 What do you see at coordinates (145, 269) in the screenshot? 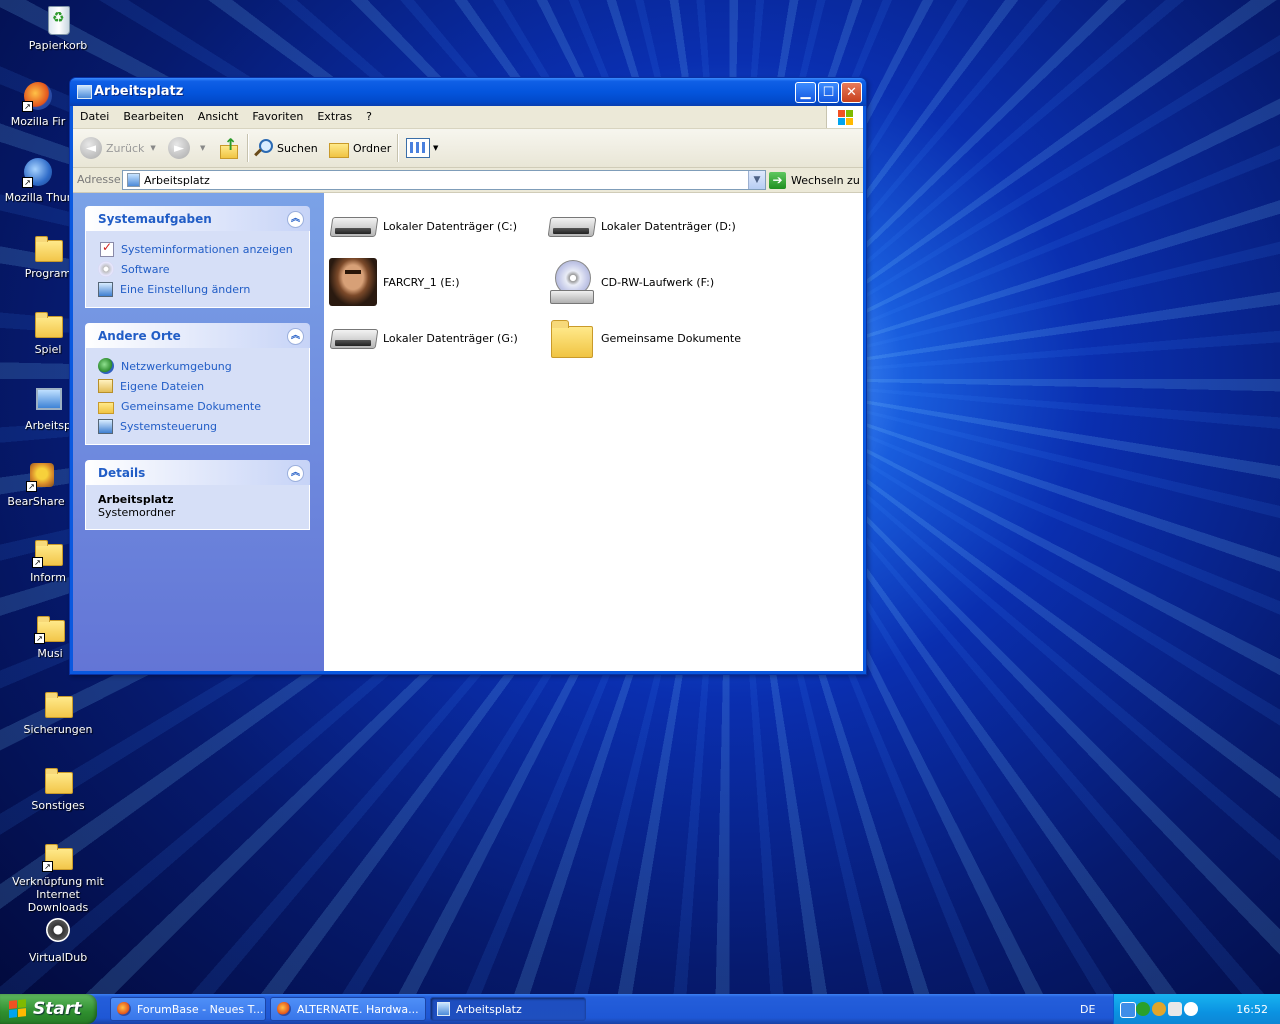
I see `link-label: Software` at bounding box center [145, 269].